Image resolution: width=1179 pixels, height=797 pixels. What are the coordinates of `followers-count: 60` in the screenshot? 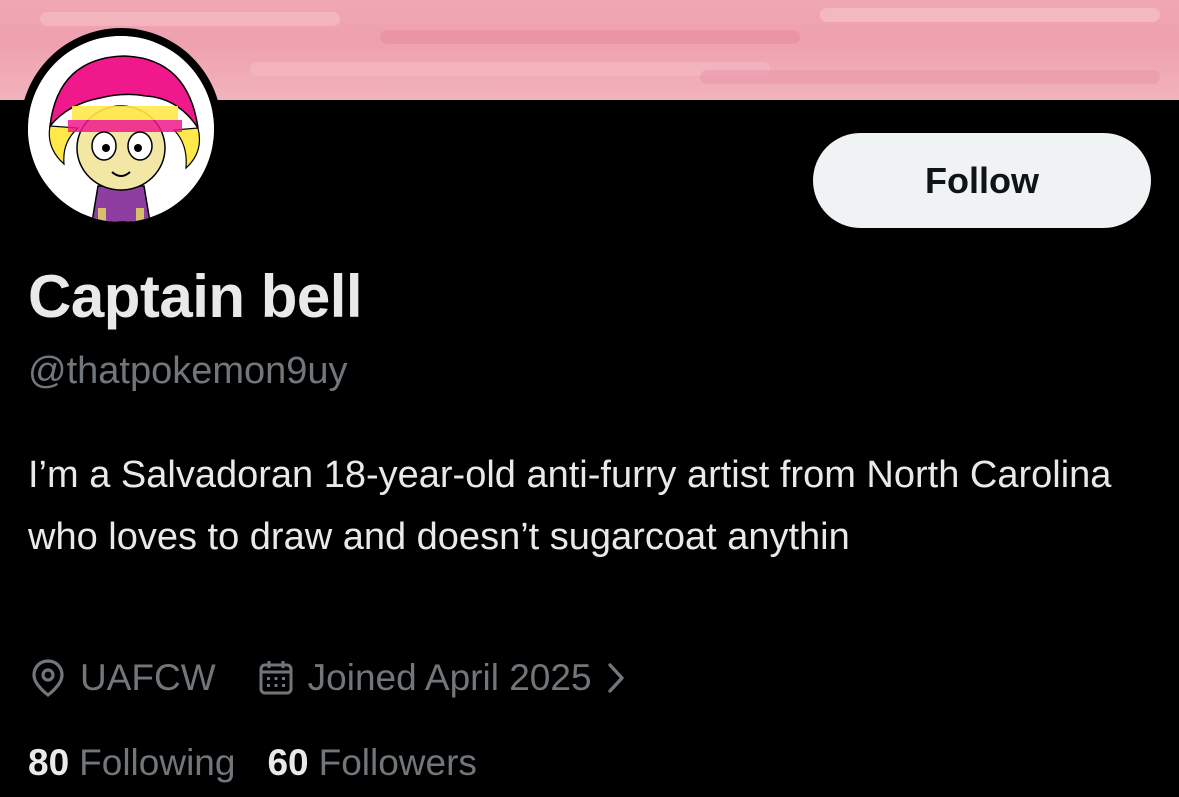 It's located at (288, 762).